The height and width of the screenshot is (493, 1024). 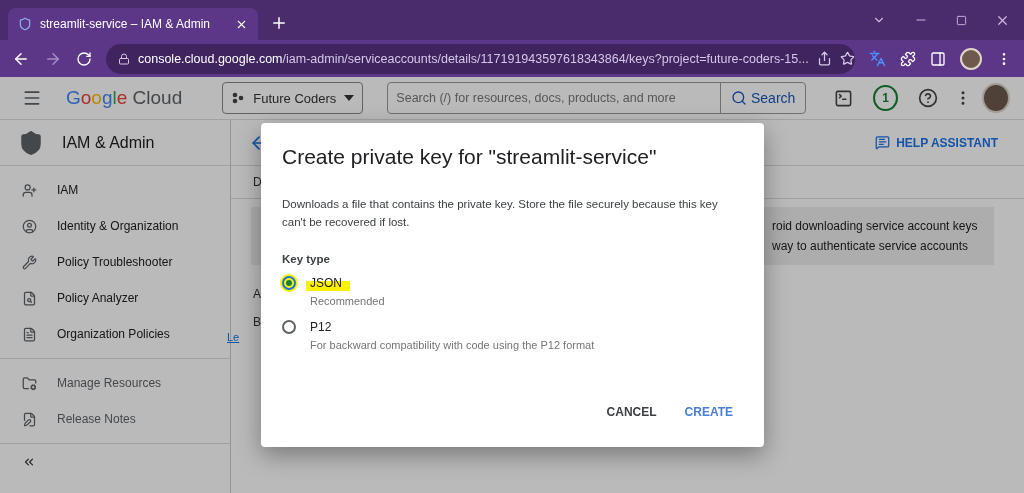 I want to click on sidebar-item: IAM, so click(x=115, y=190).